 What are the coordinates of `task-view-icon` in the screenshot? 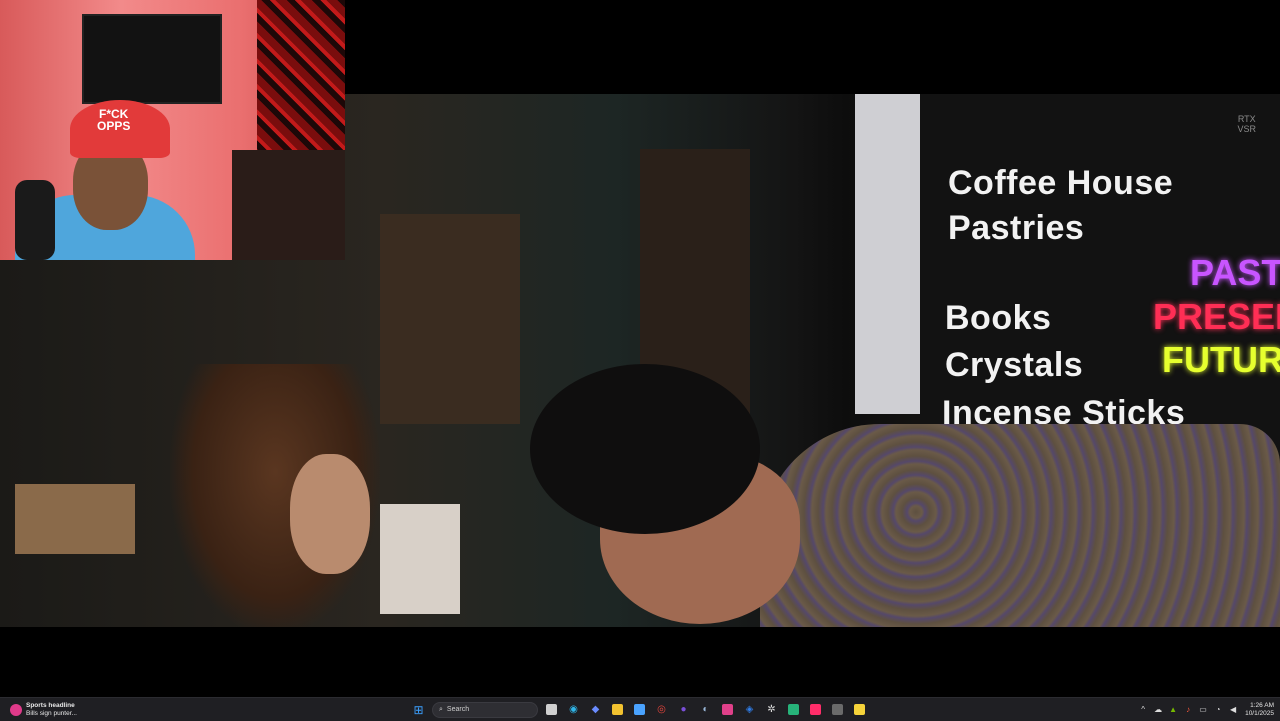 It's located at (551, 709).